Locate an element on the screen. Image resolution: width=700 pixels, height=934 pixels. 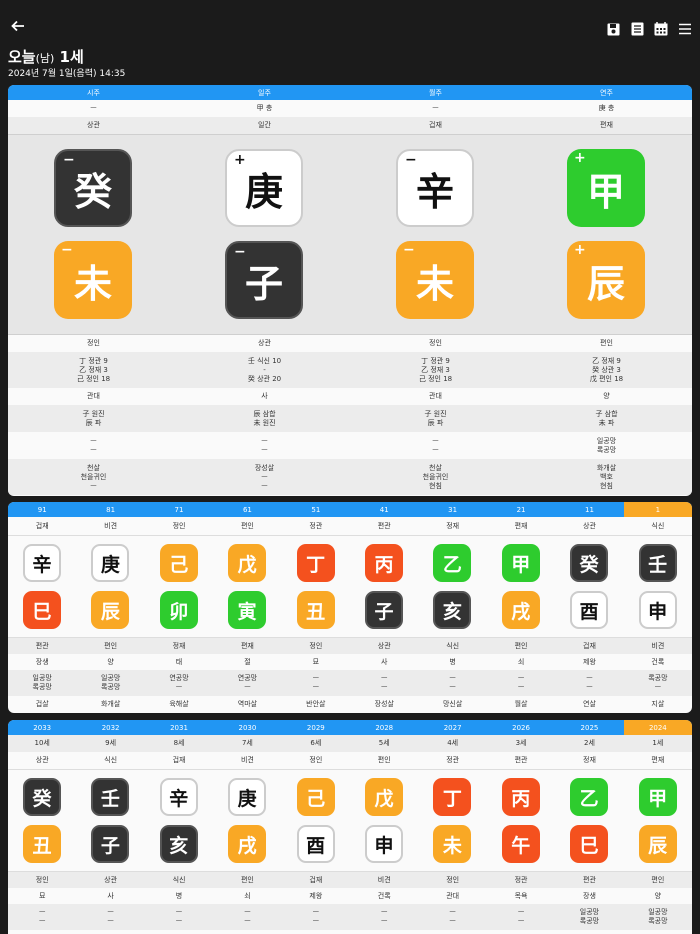
seun-year-header: 2030 is located at coordinates (247, 728).